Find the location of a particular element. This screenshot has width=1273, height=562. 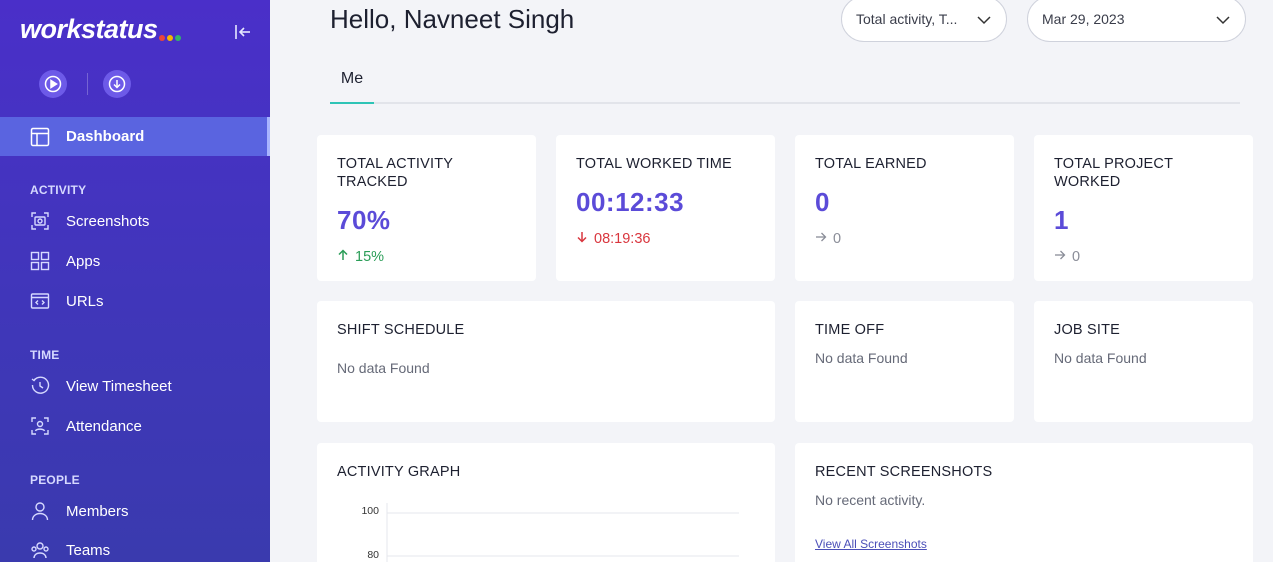

sidebar-item-dashboard: Dashboard is located at coordinates (135, 136).